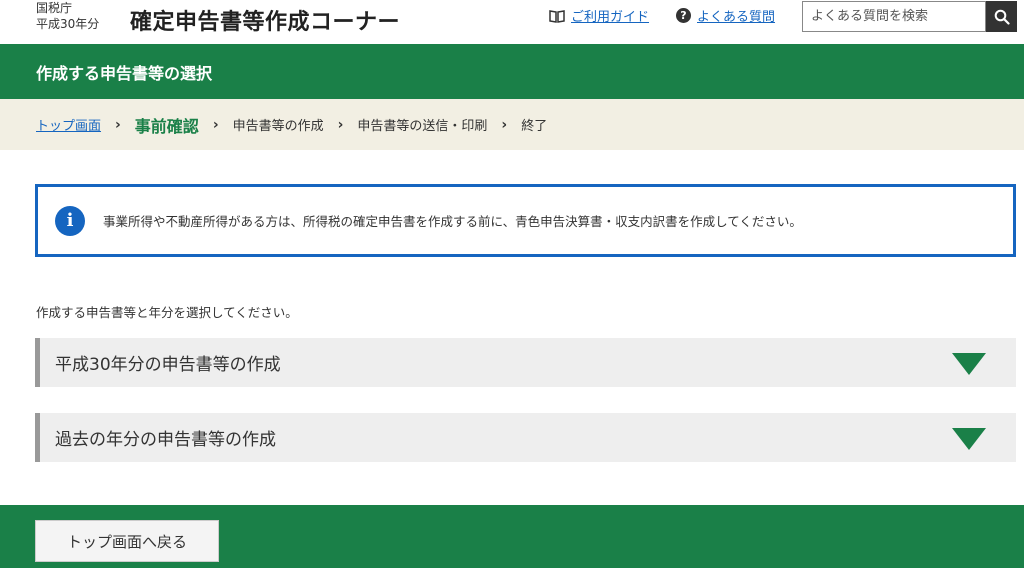 The width and height of the screenshot is (1024, 568). Describe the element at coordinates (557, 16) in the screenshot. I see `book-icon` at that location.